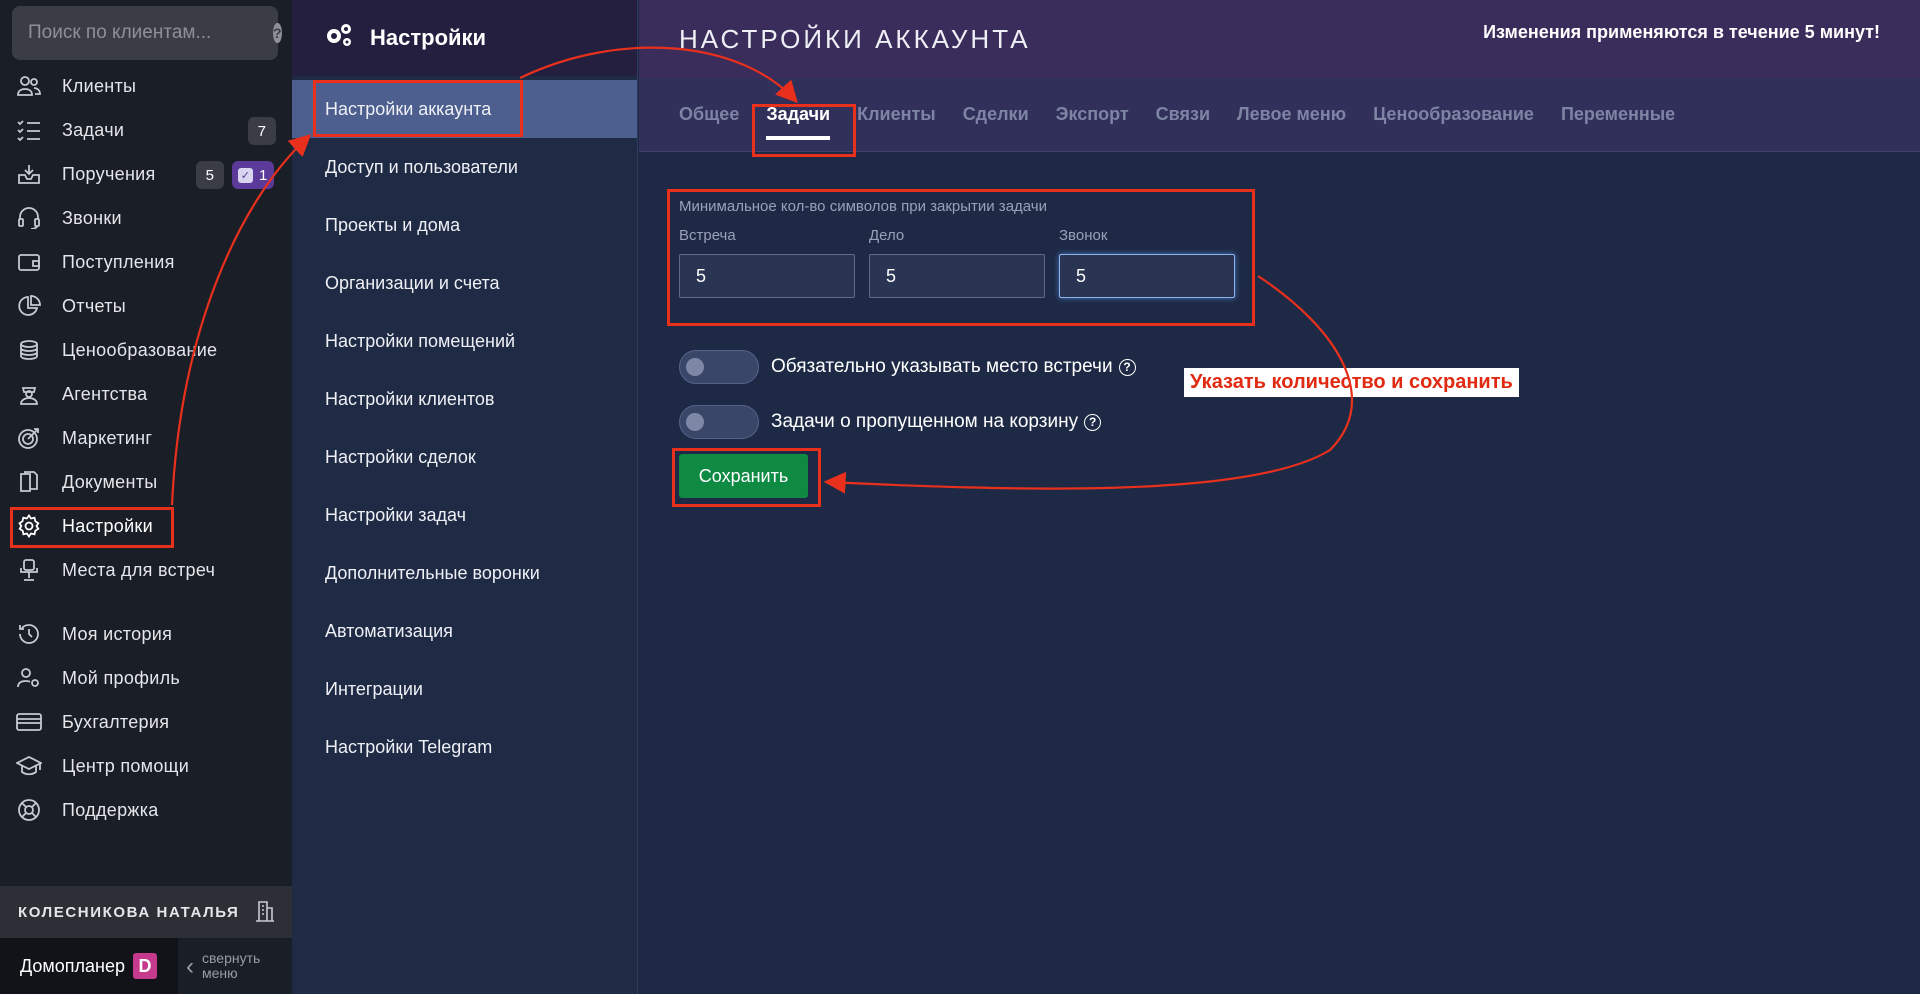 The height and width of the screenshot is (994, 1920). Describe the element at coordinates (464, 457) in the screenshot. I see `submenu-item-deal-settings: Настройки сделок` at that location.